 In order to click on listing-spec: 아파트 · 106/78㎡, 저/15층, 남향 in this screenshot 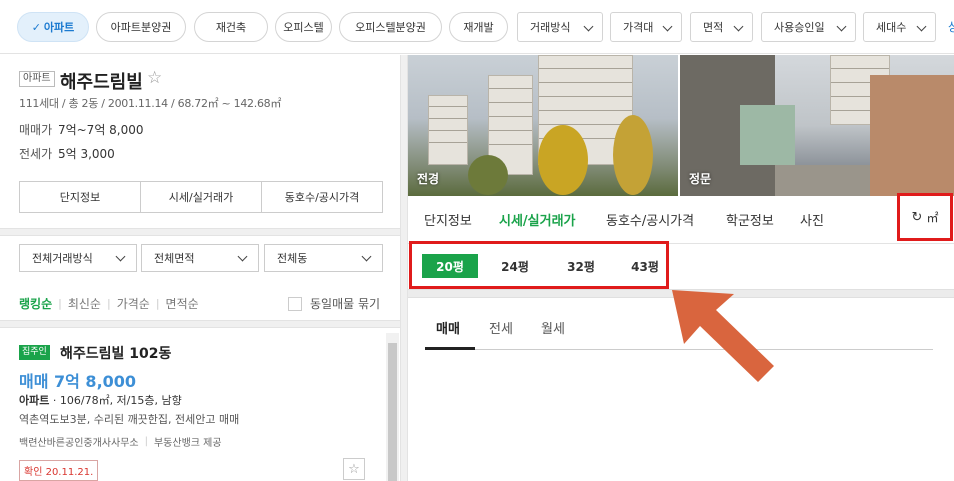, I will do `click(100, 400)`.